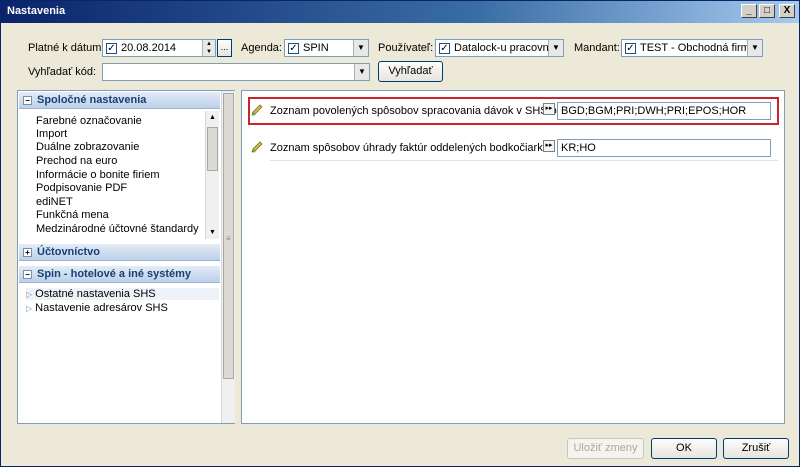 This screenshot has width=800, height=467. Describe the element at coordinates (27, 252) in the screenshot. I see `expand-icon: +` at that location.